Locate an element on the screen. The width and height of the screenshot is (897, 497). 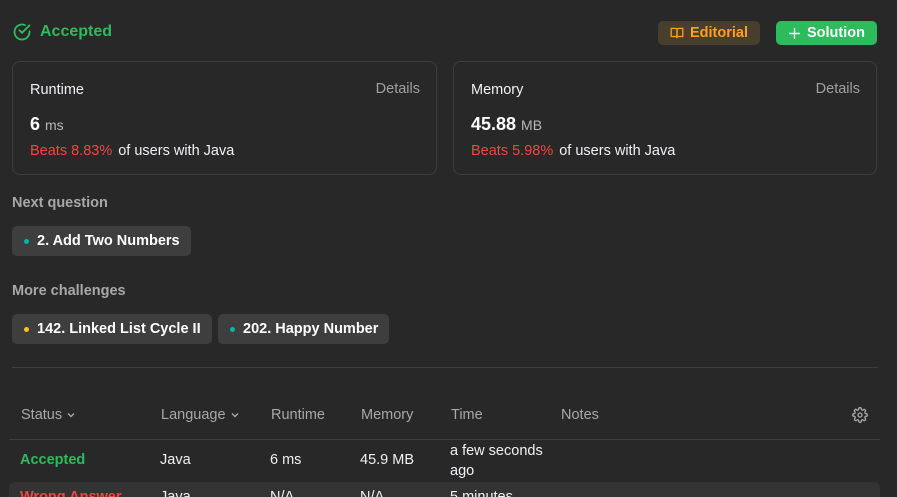
runtime-beats-percent: Beats 8.83% is located at coordinates (71, 151).